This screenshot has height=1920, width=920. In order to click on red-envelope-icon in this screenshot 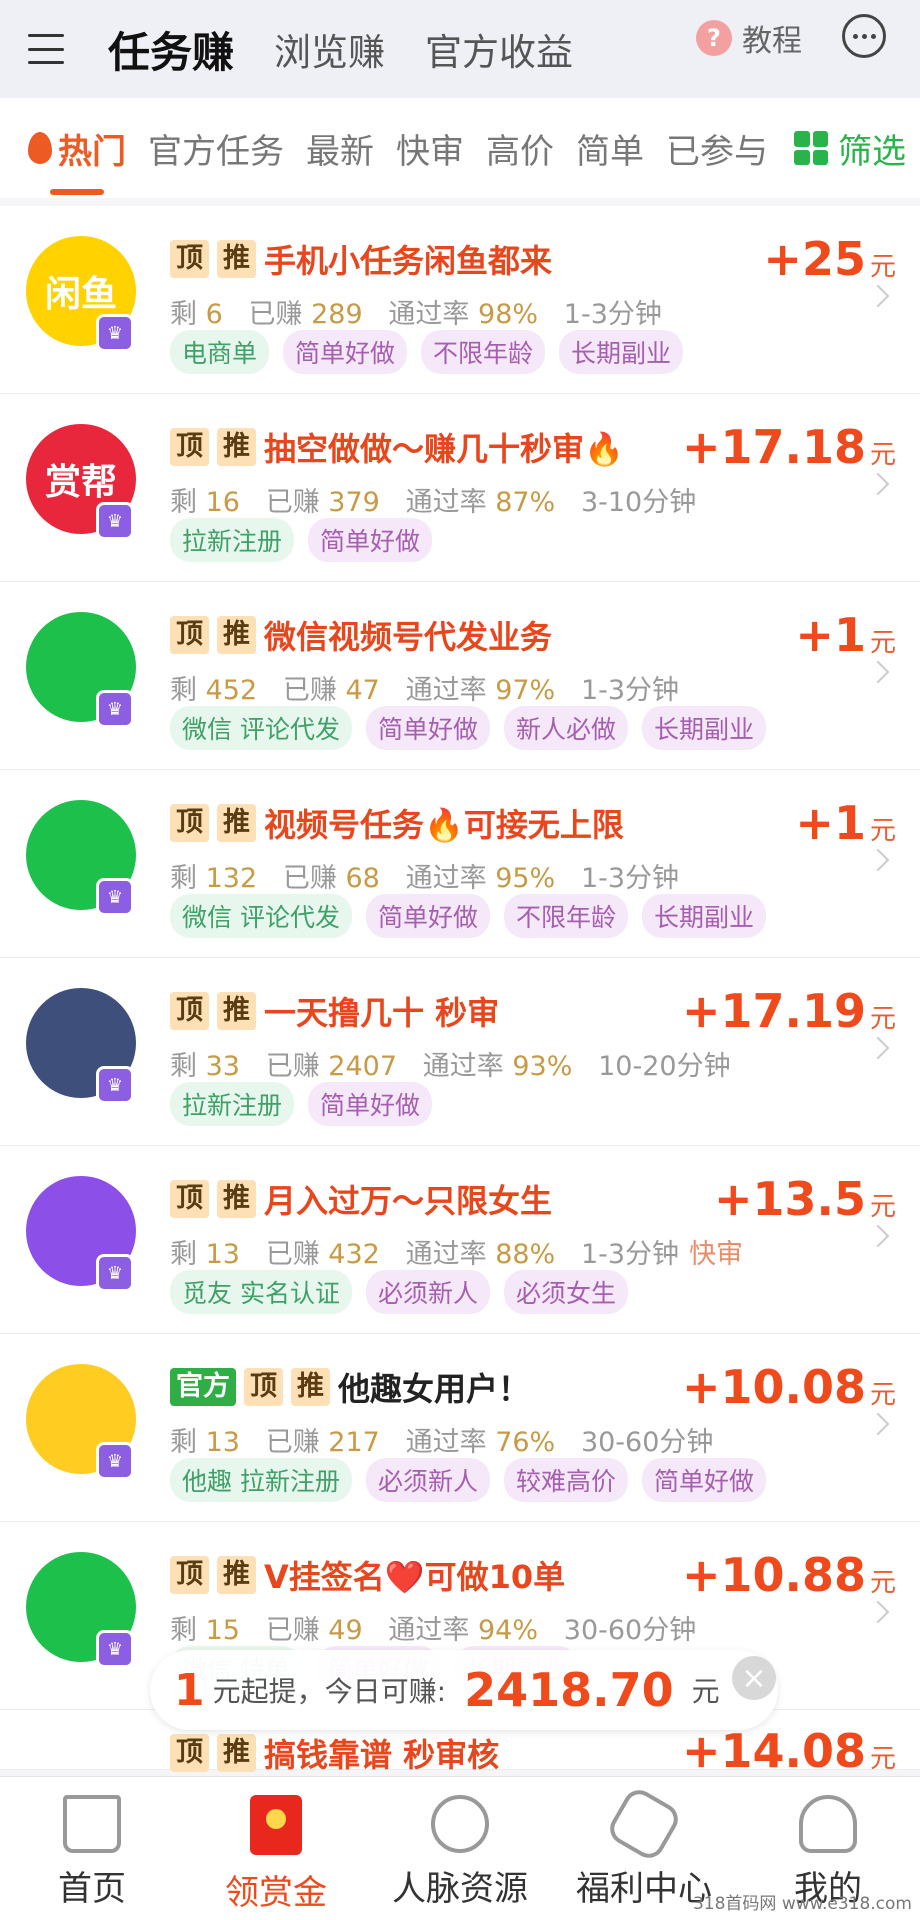, I will do `click(276, 1825)`.